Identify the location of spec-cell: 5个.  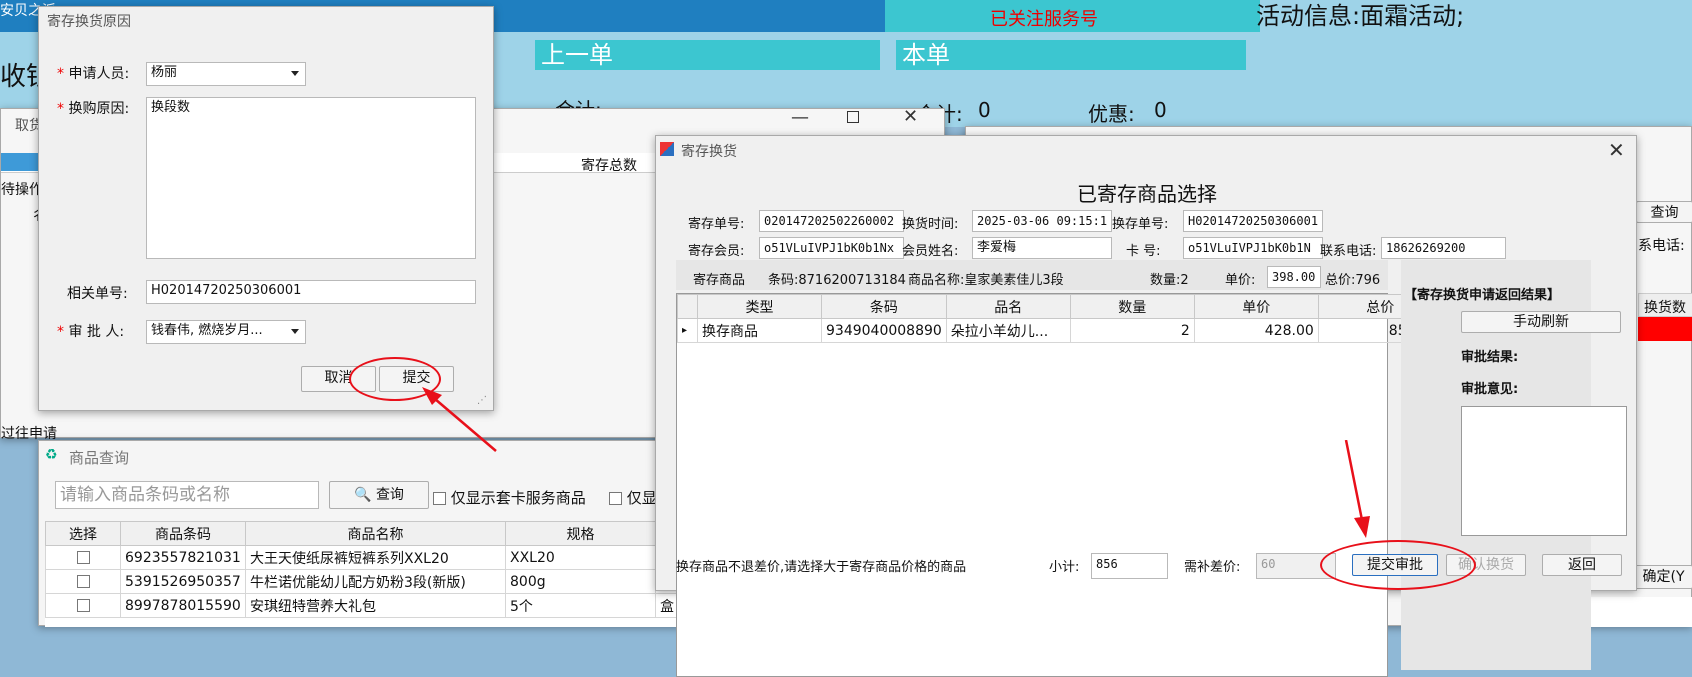
(580, 605).